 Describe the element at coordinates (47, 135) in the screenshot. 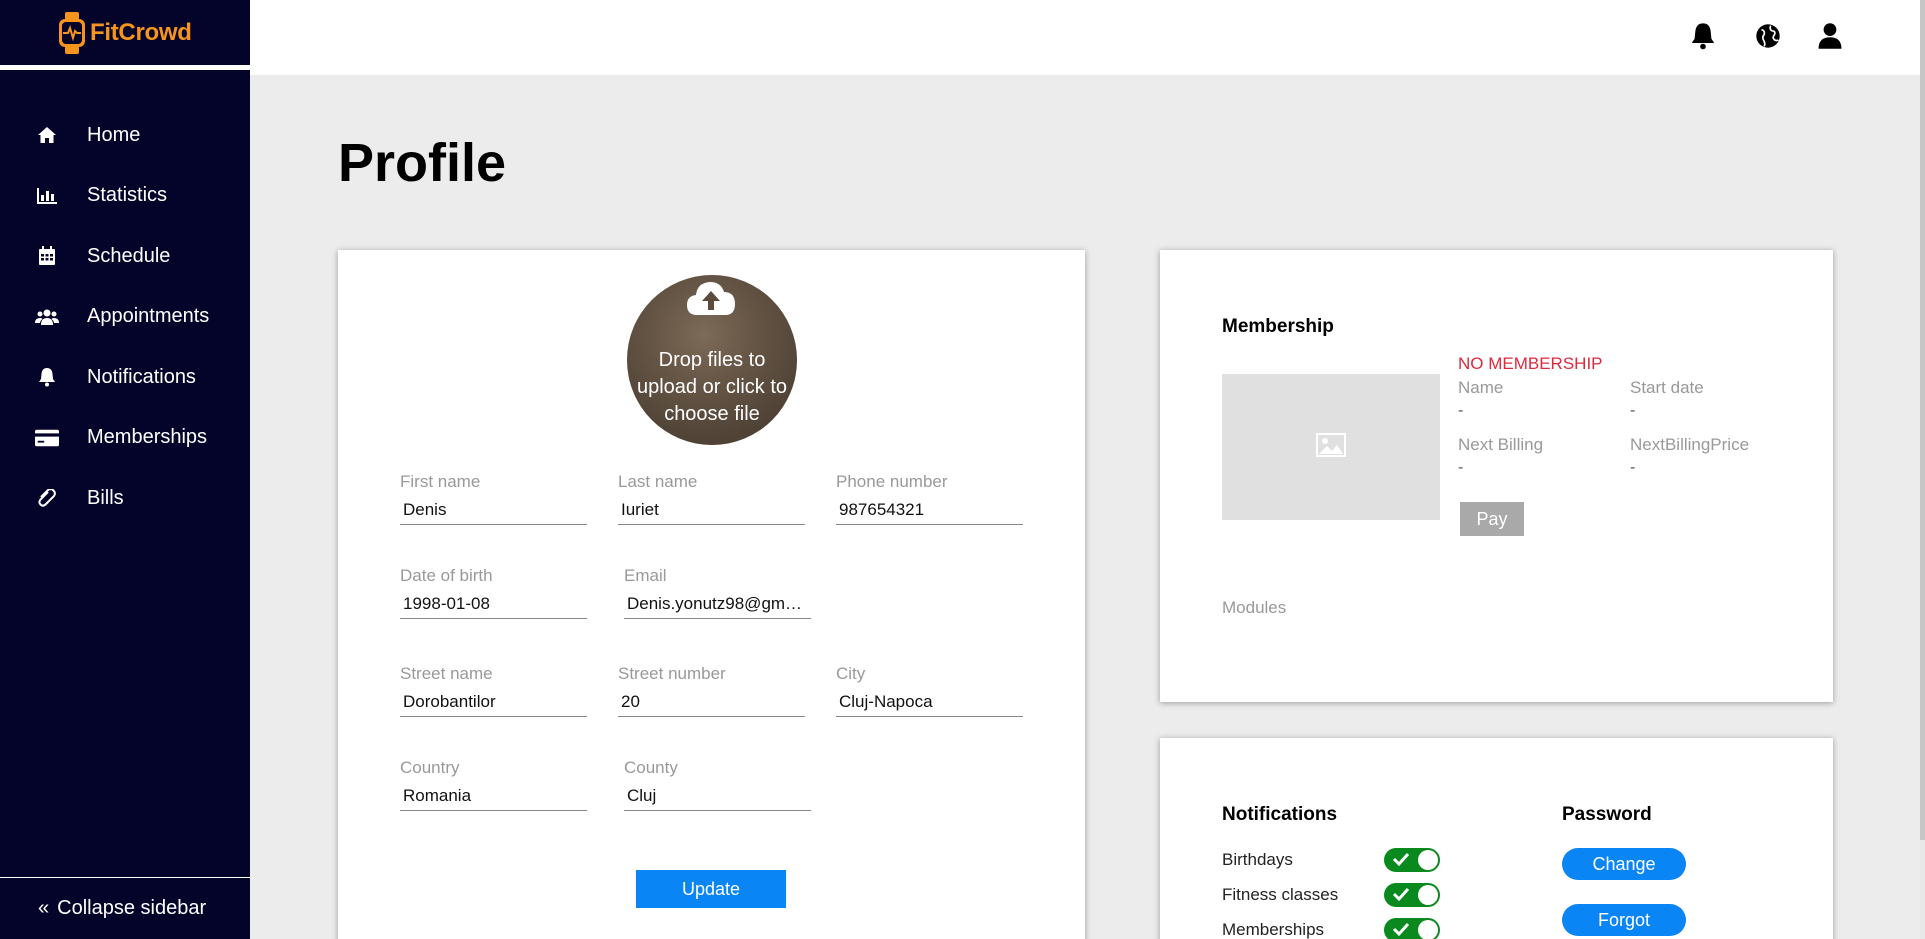

I see `home-icon` at that location.